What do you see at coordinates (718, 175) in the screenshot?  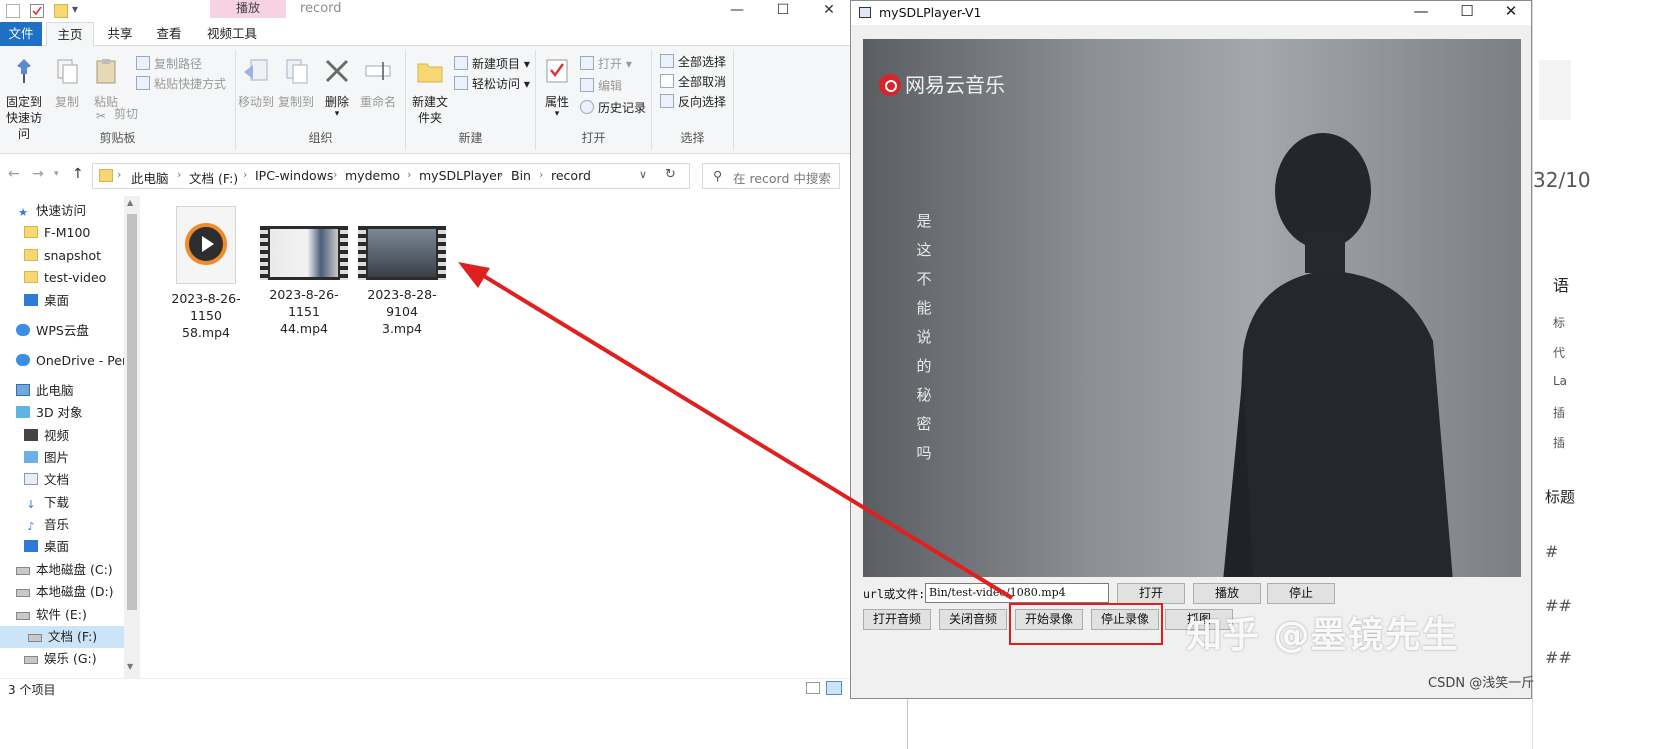 I see `search-icon: ⚲` at bounding box center [718, 175].